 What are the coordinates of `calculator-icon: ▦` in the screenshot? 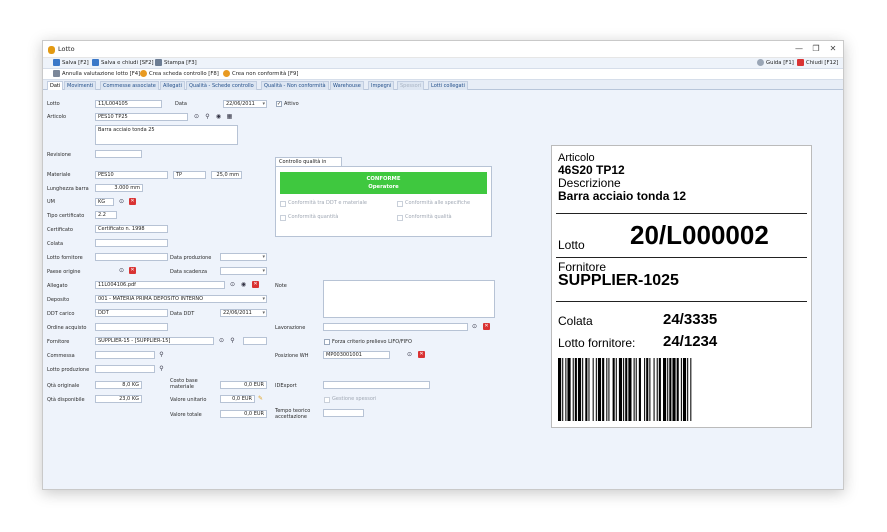 It's located at (229, 116).